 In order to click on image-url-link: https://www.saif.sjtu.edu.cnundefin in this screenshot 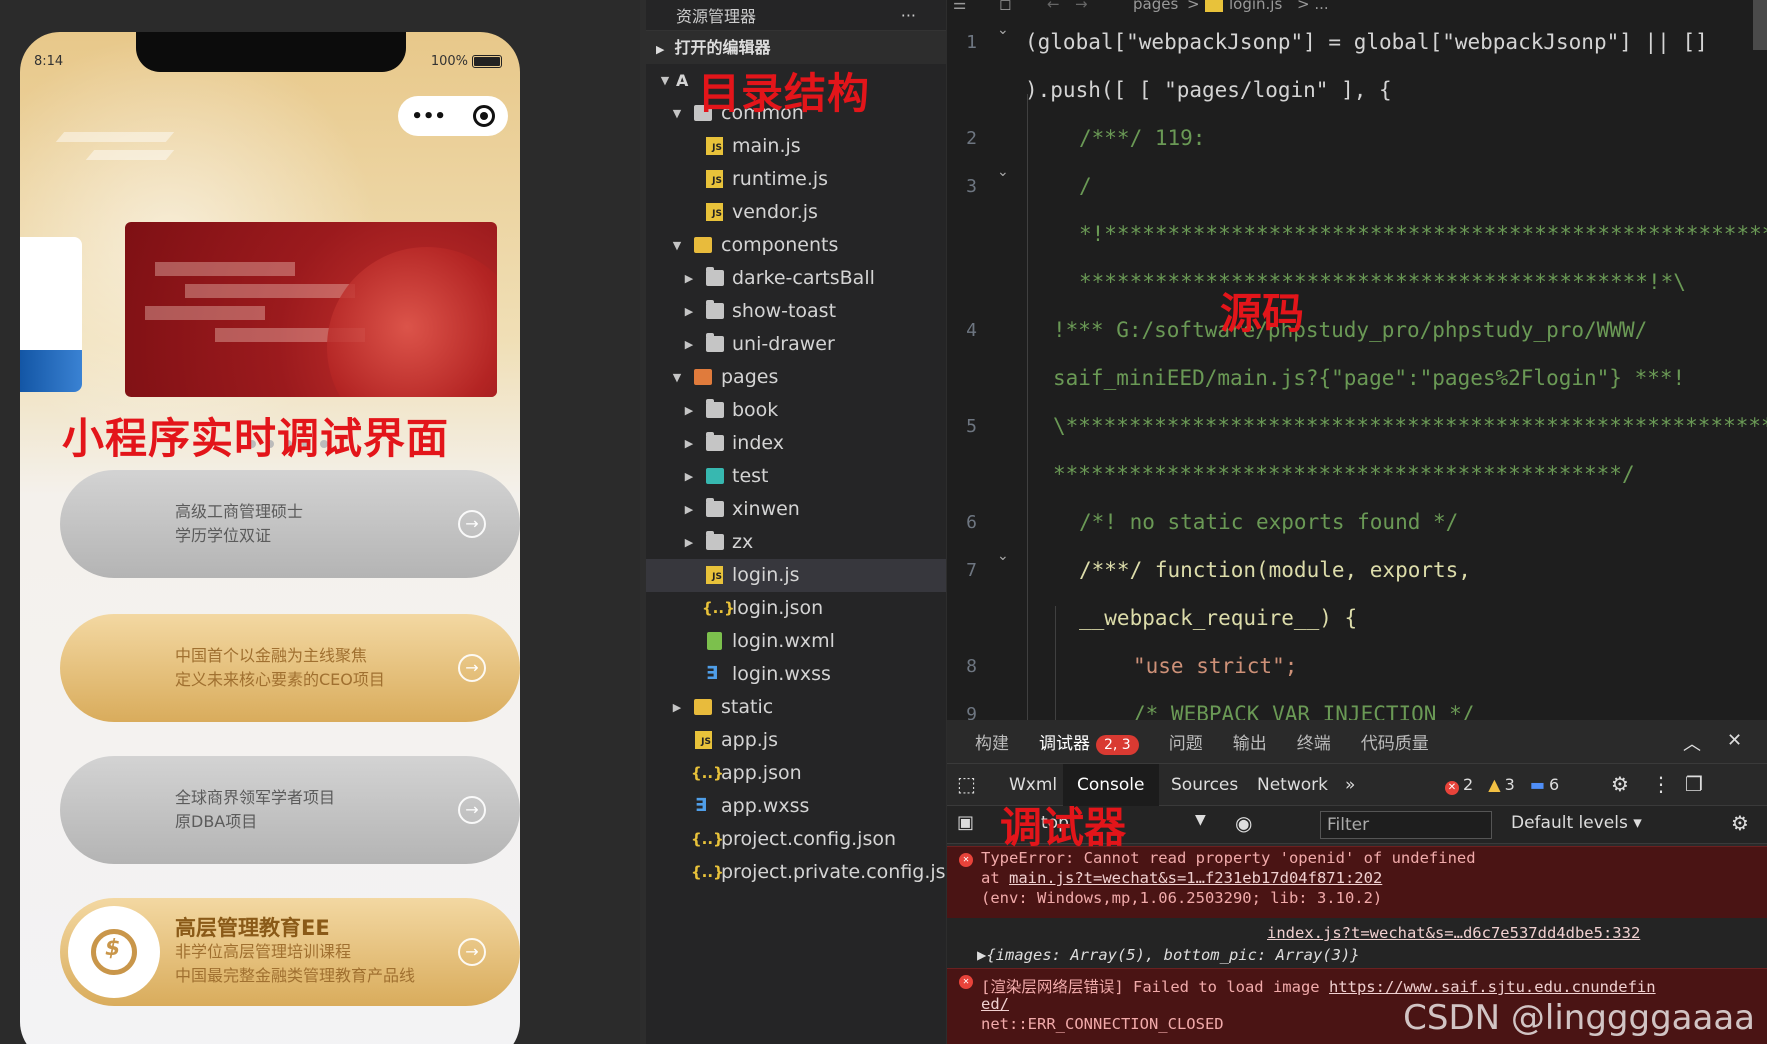, I will do `click(1492, 987)`.